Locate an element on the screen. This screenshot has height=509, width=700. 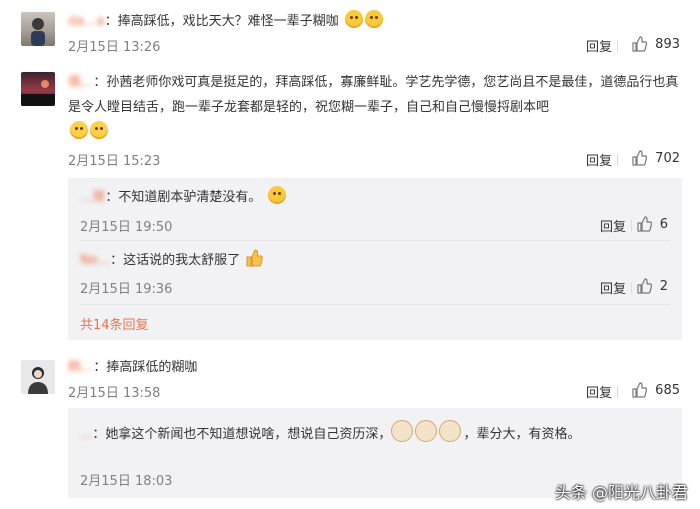
reply-body: 不知道剧本驴清楚没有。 is located at coordinates (190, 197).